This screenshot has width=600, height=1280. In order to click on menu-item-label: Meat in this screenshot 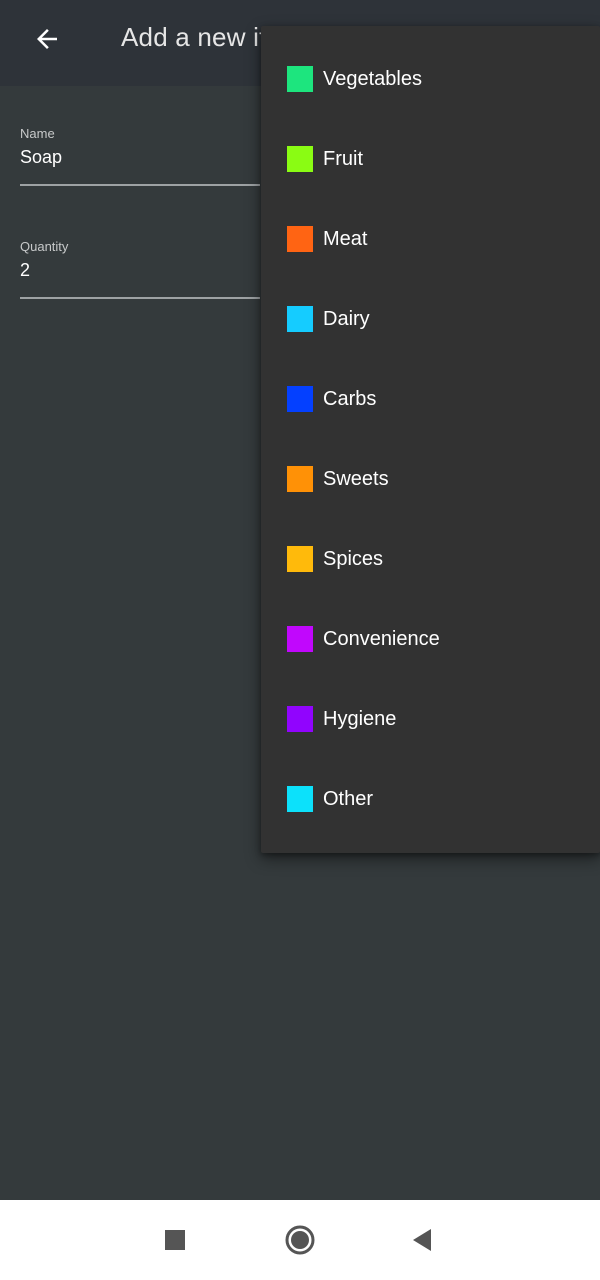, I will do `click(345, 238)`.